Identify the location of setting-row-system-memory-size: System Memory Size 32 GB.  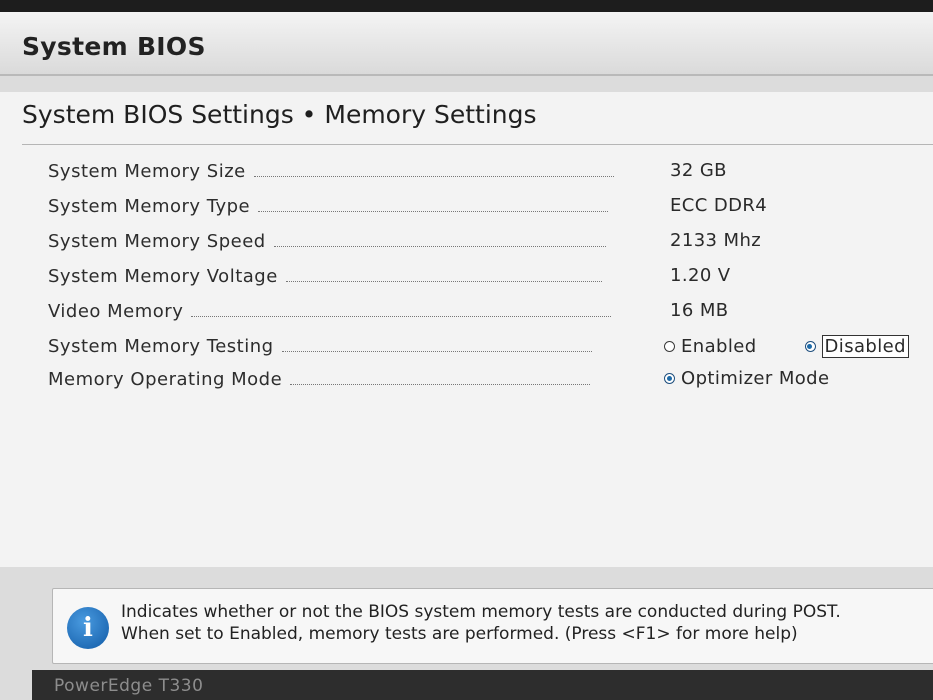
(490, 171).